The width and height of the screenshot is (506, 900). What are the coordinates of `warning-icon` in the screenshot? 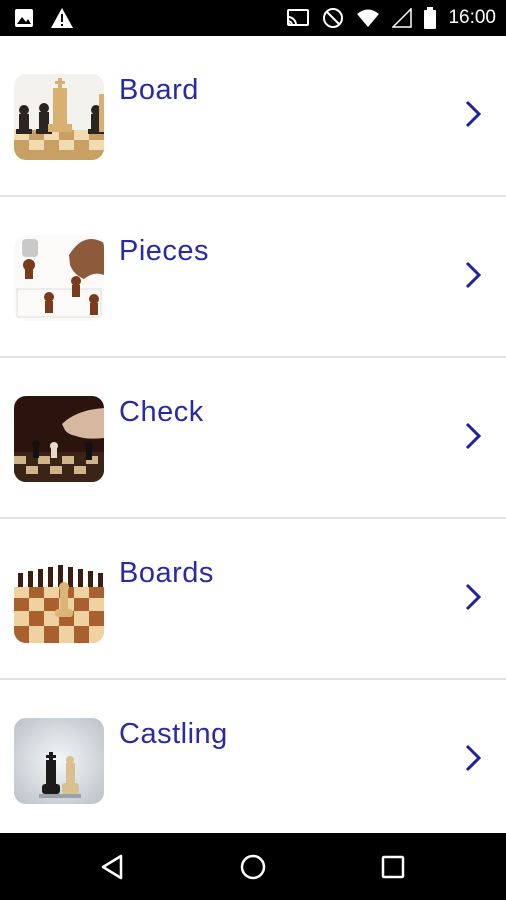 It's located at (62, 18).